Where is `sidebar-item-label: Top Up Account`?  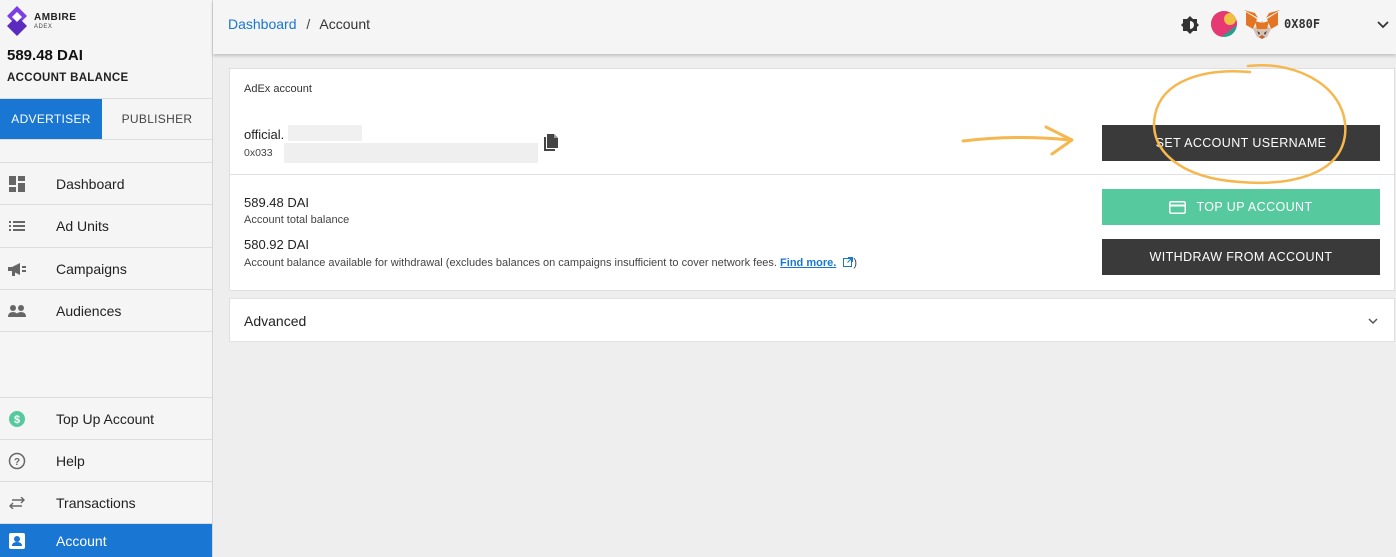 sidebar-item-label: Top Up Account is located at coordinates (105, 418).